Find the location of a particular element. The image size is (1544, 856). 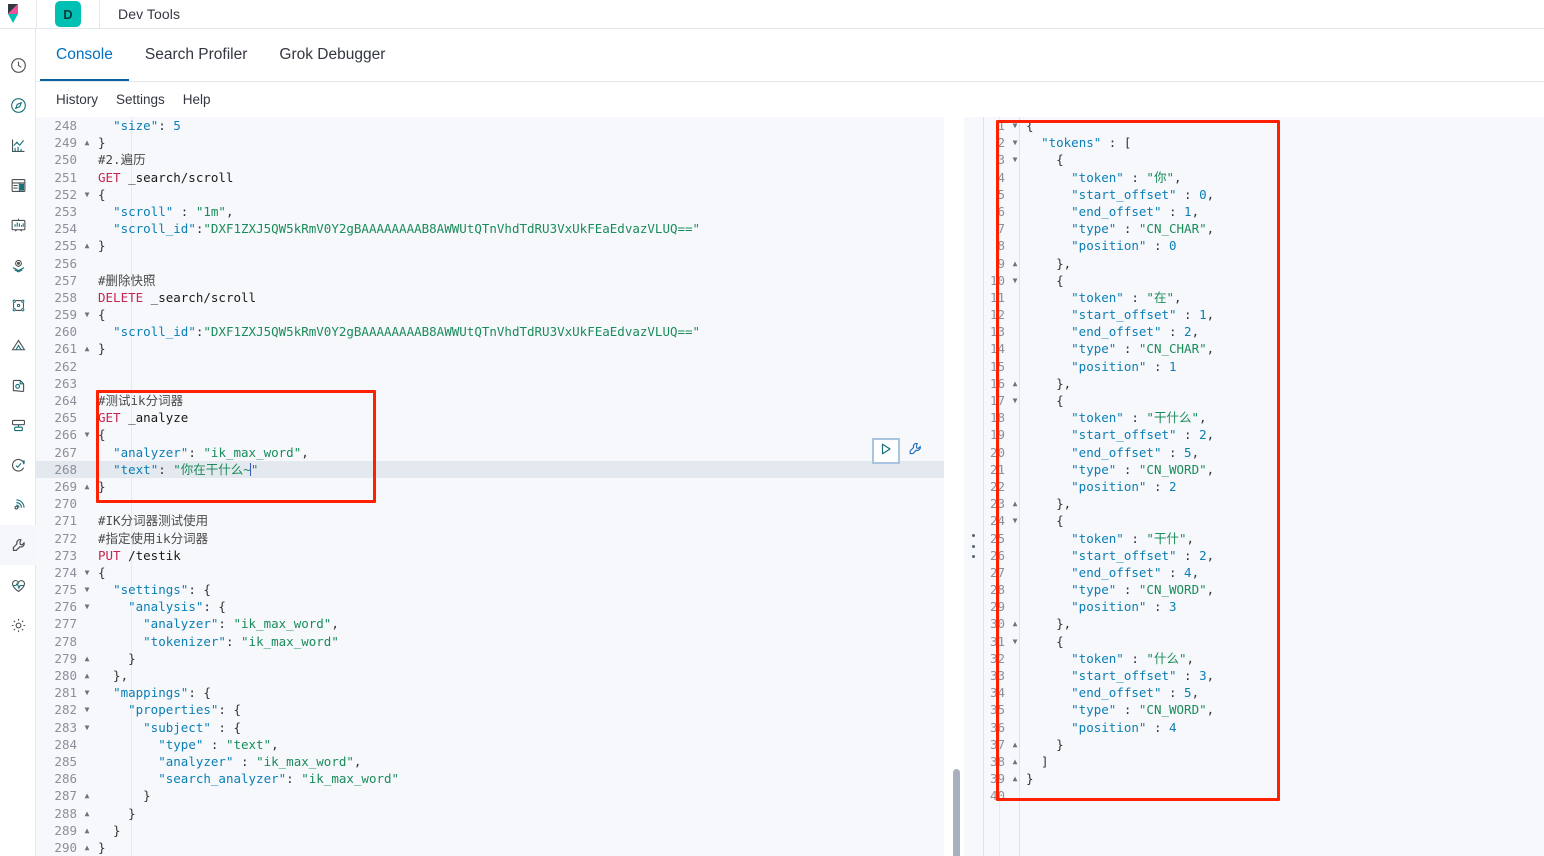

code-line: 9 ▲ }, is located at coordinates (1254, 263).